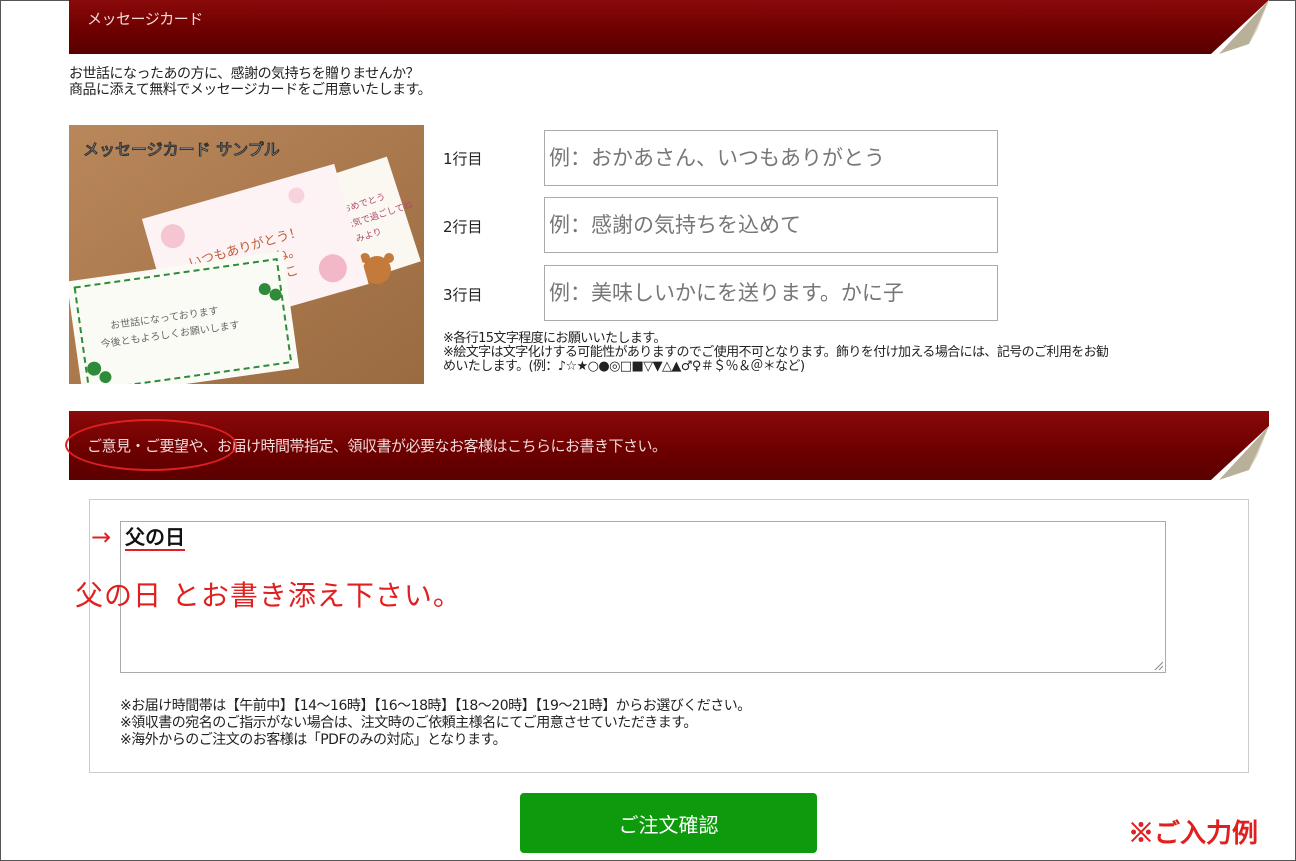 The height and width of the screenshot is (861, 1296). What do you see at coordinates (771, 225) in the screenshot?
I see `message-line-2-input` at bounding box center [771, 225].